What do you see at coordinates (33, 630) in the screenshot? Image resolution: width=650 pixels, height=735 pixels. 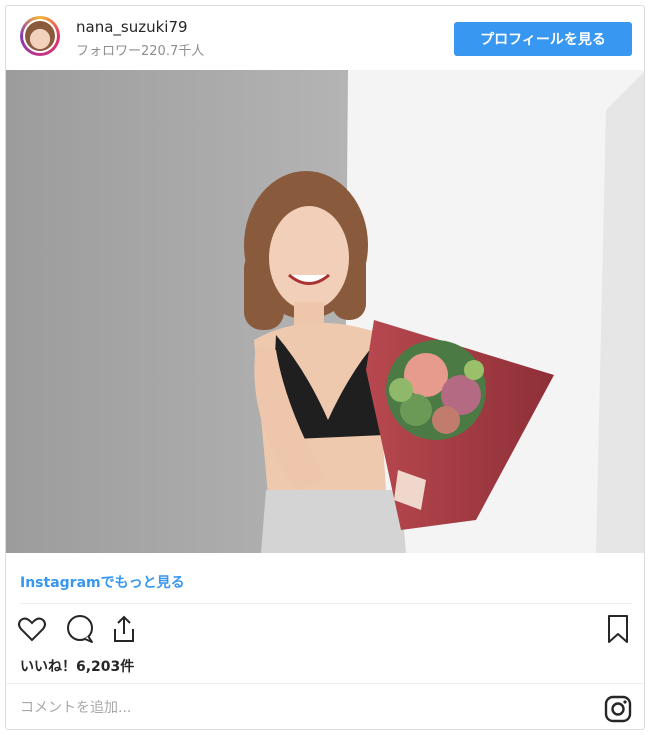 I see `heart-icon` at bounding box center [33, 630].